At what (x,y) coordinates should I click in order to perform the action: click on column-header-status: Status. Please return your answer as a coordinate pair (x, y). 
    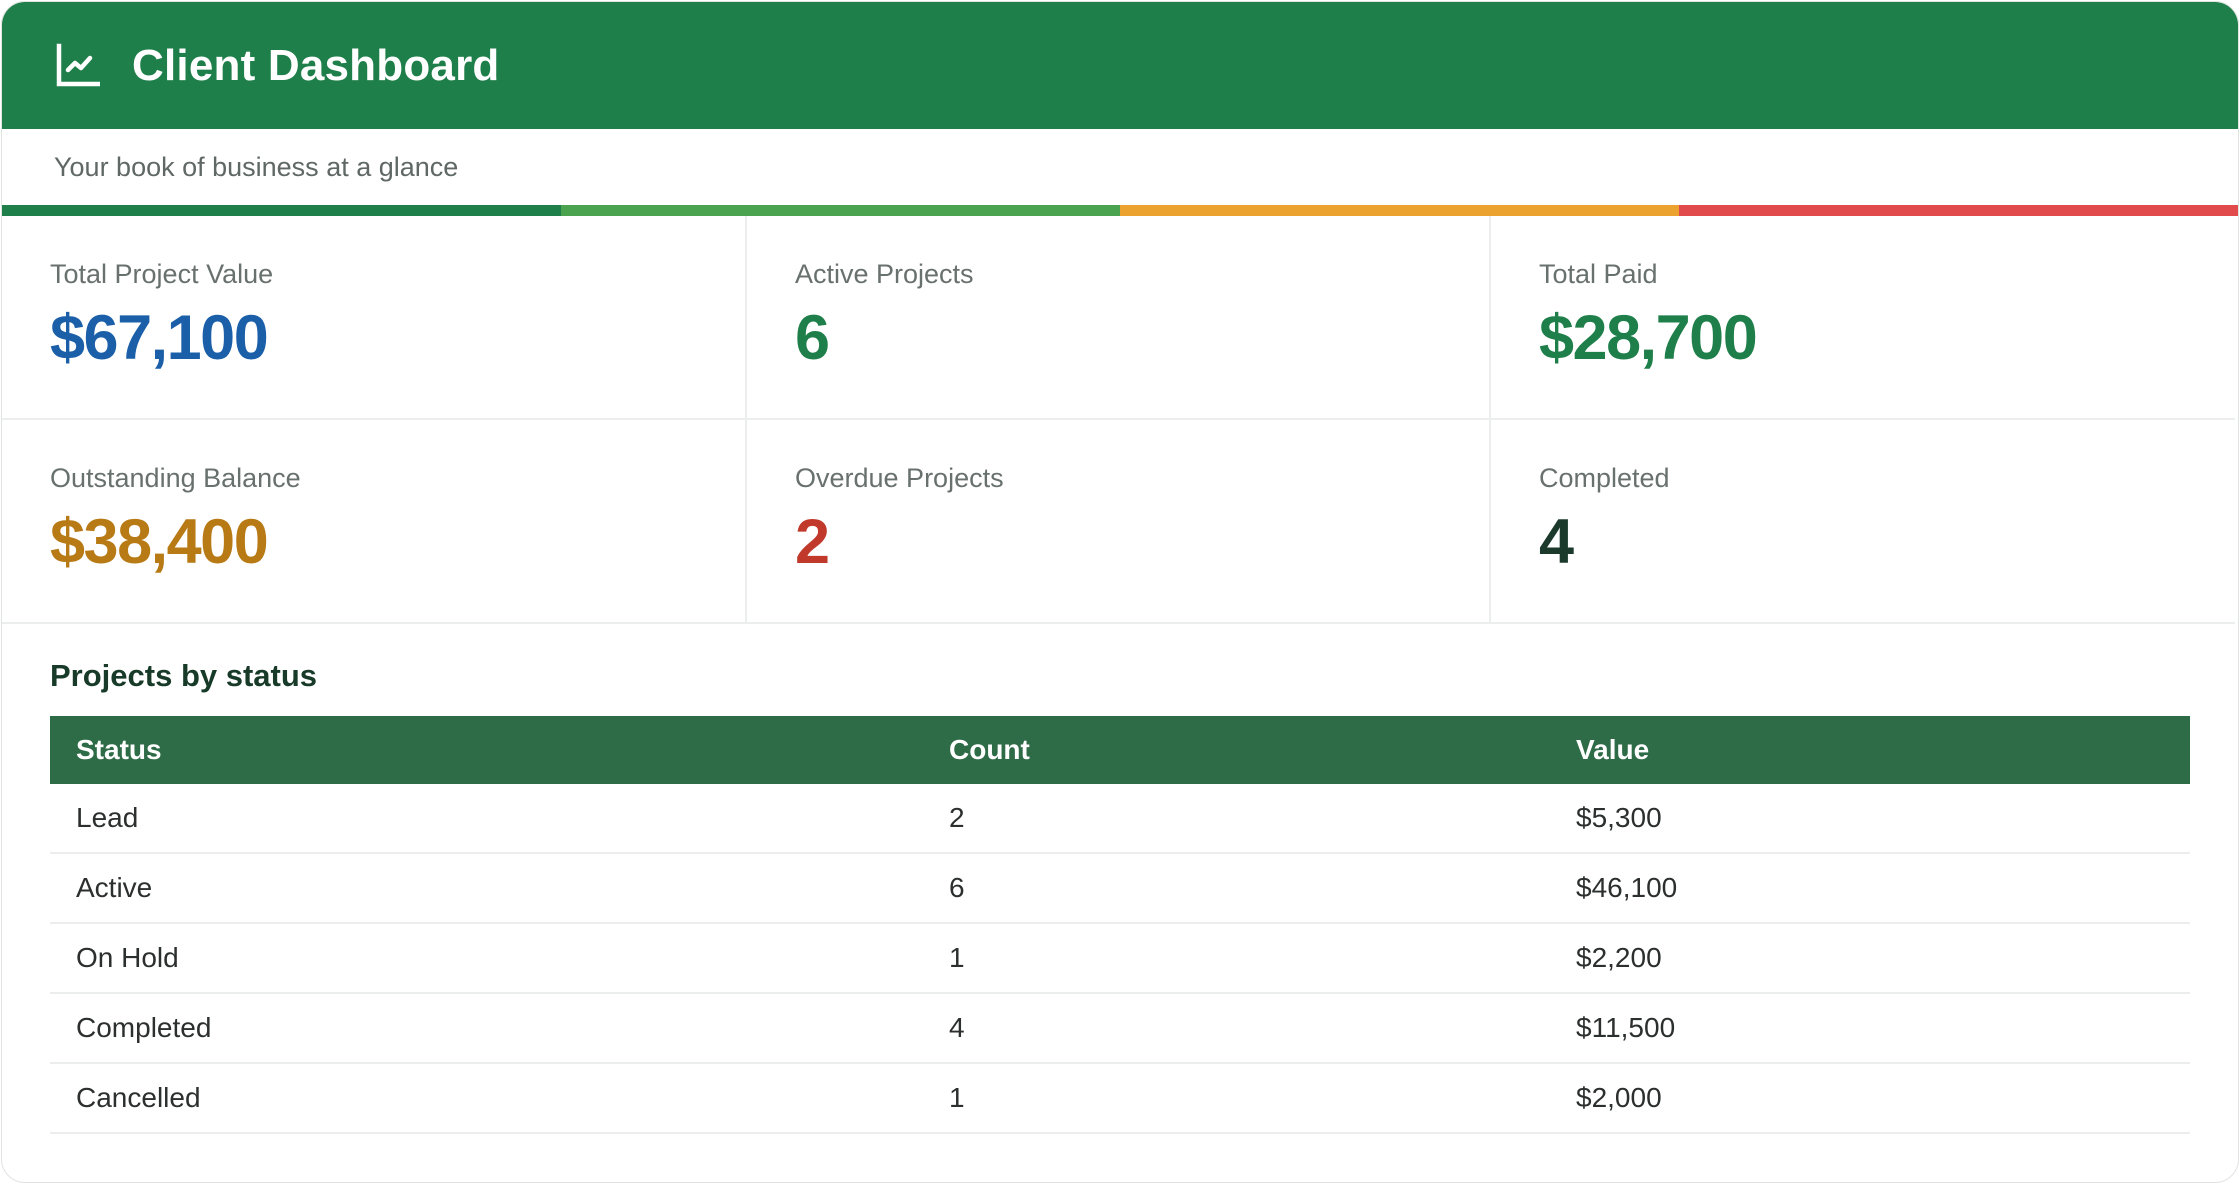
    Looking at the image, I should click on (486, 750).